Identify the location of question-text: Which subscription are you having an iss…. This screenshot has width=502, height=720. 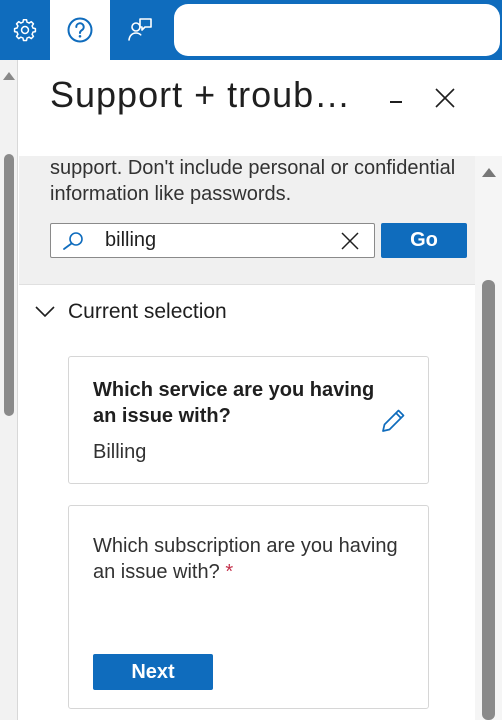
(248, 559).